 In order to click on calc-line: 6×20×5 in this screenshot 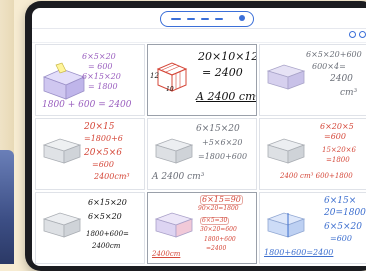, I will do `click(337, 126)`.